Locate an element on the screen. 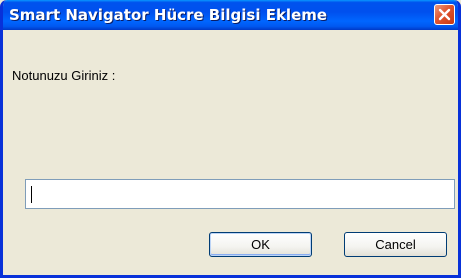  close-icon is located at coordinates (444, 14).